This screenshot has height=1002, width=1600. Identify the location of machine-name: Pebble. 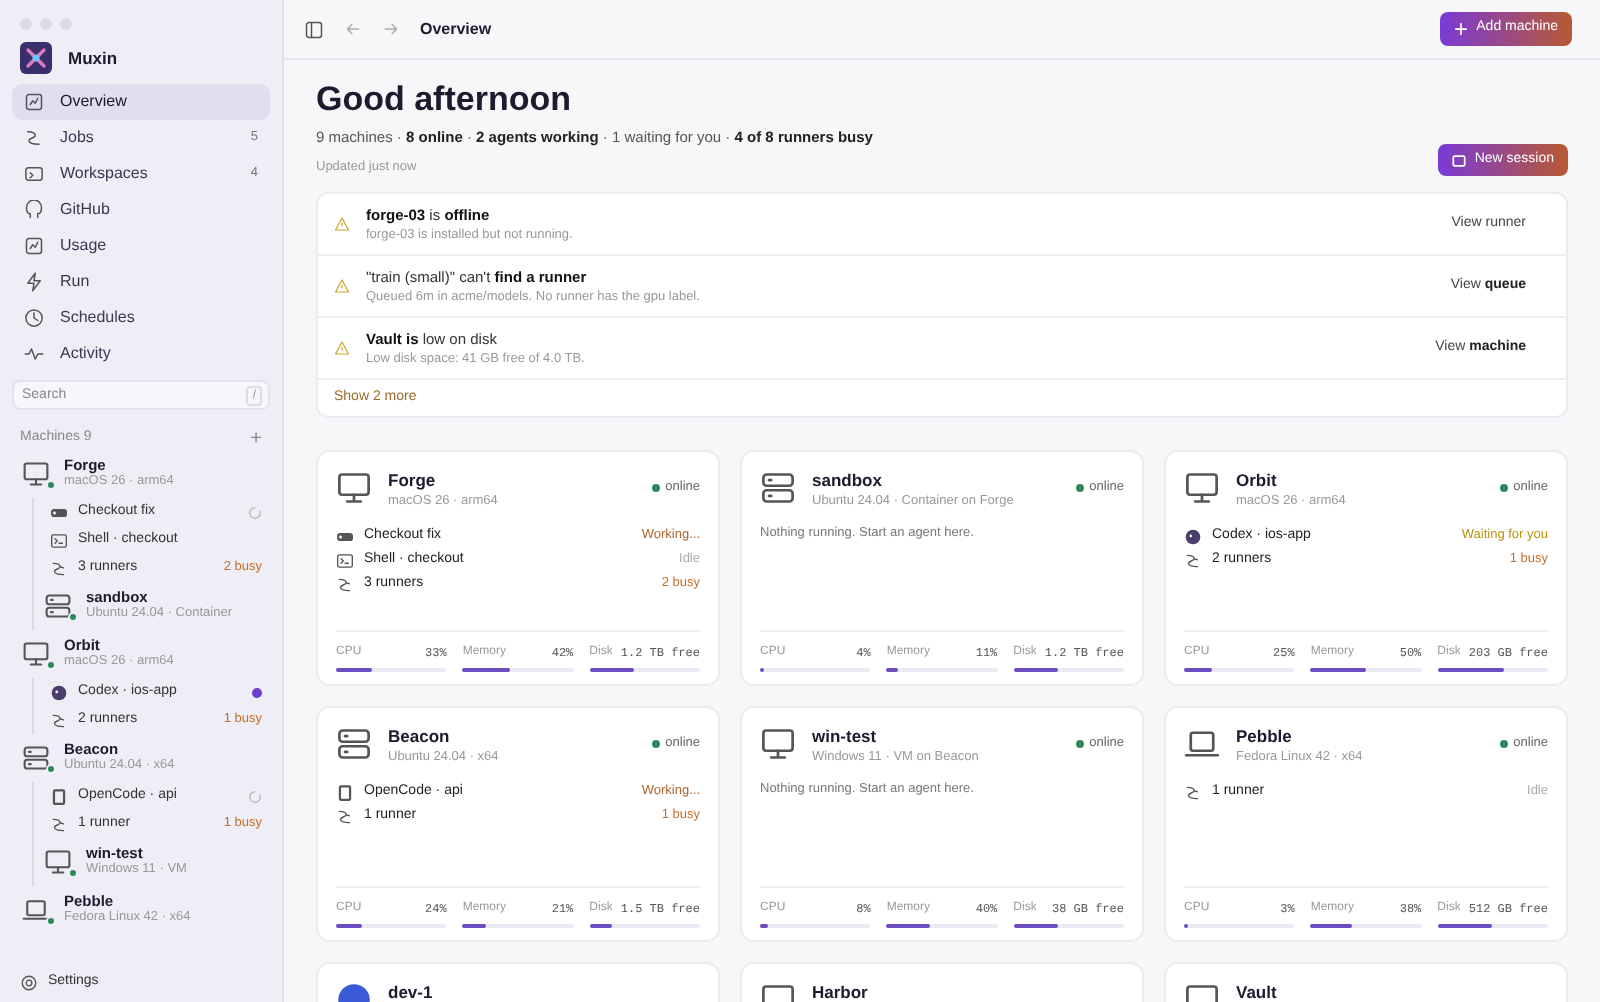
(1265, 737).